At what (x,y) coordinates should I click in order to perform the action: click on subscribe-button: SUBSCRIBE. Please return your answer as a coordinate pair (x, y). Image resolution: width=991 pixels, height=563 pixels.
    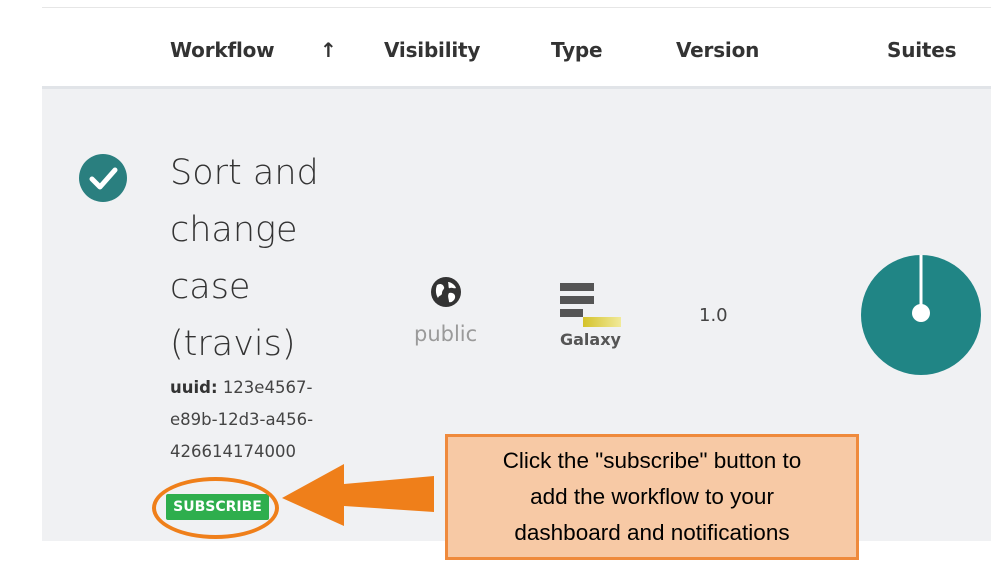
    Looking at the image, I should click on (217, 507).